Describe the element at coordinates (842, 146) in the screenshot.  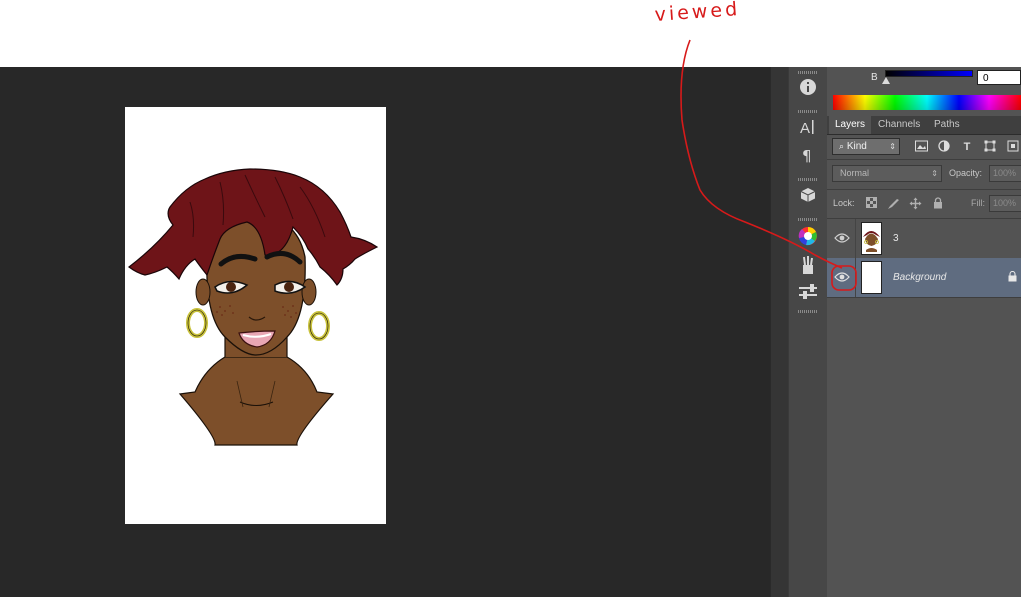
I see `search-icon: ⌕` at that location.